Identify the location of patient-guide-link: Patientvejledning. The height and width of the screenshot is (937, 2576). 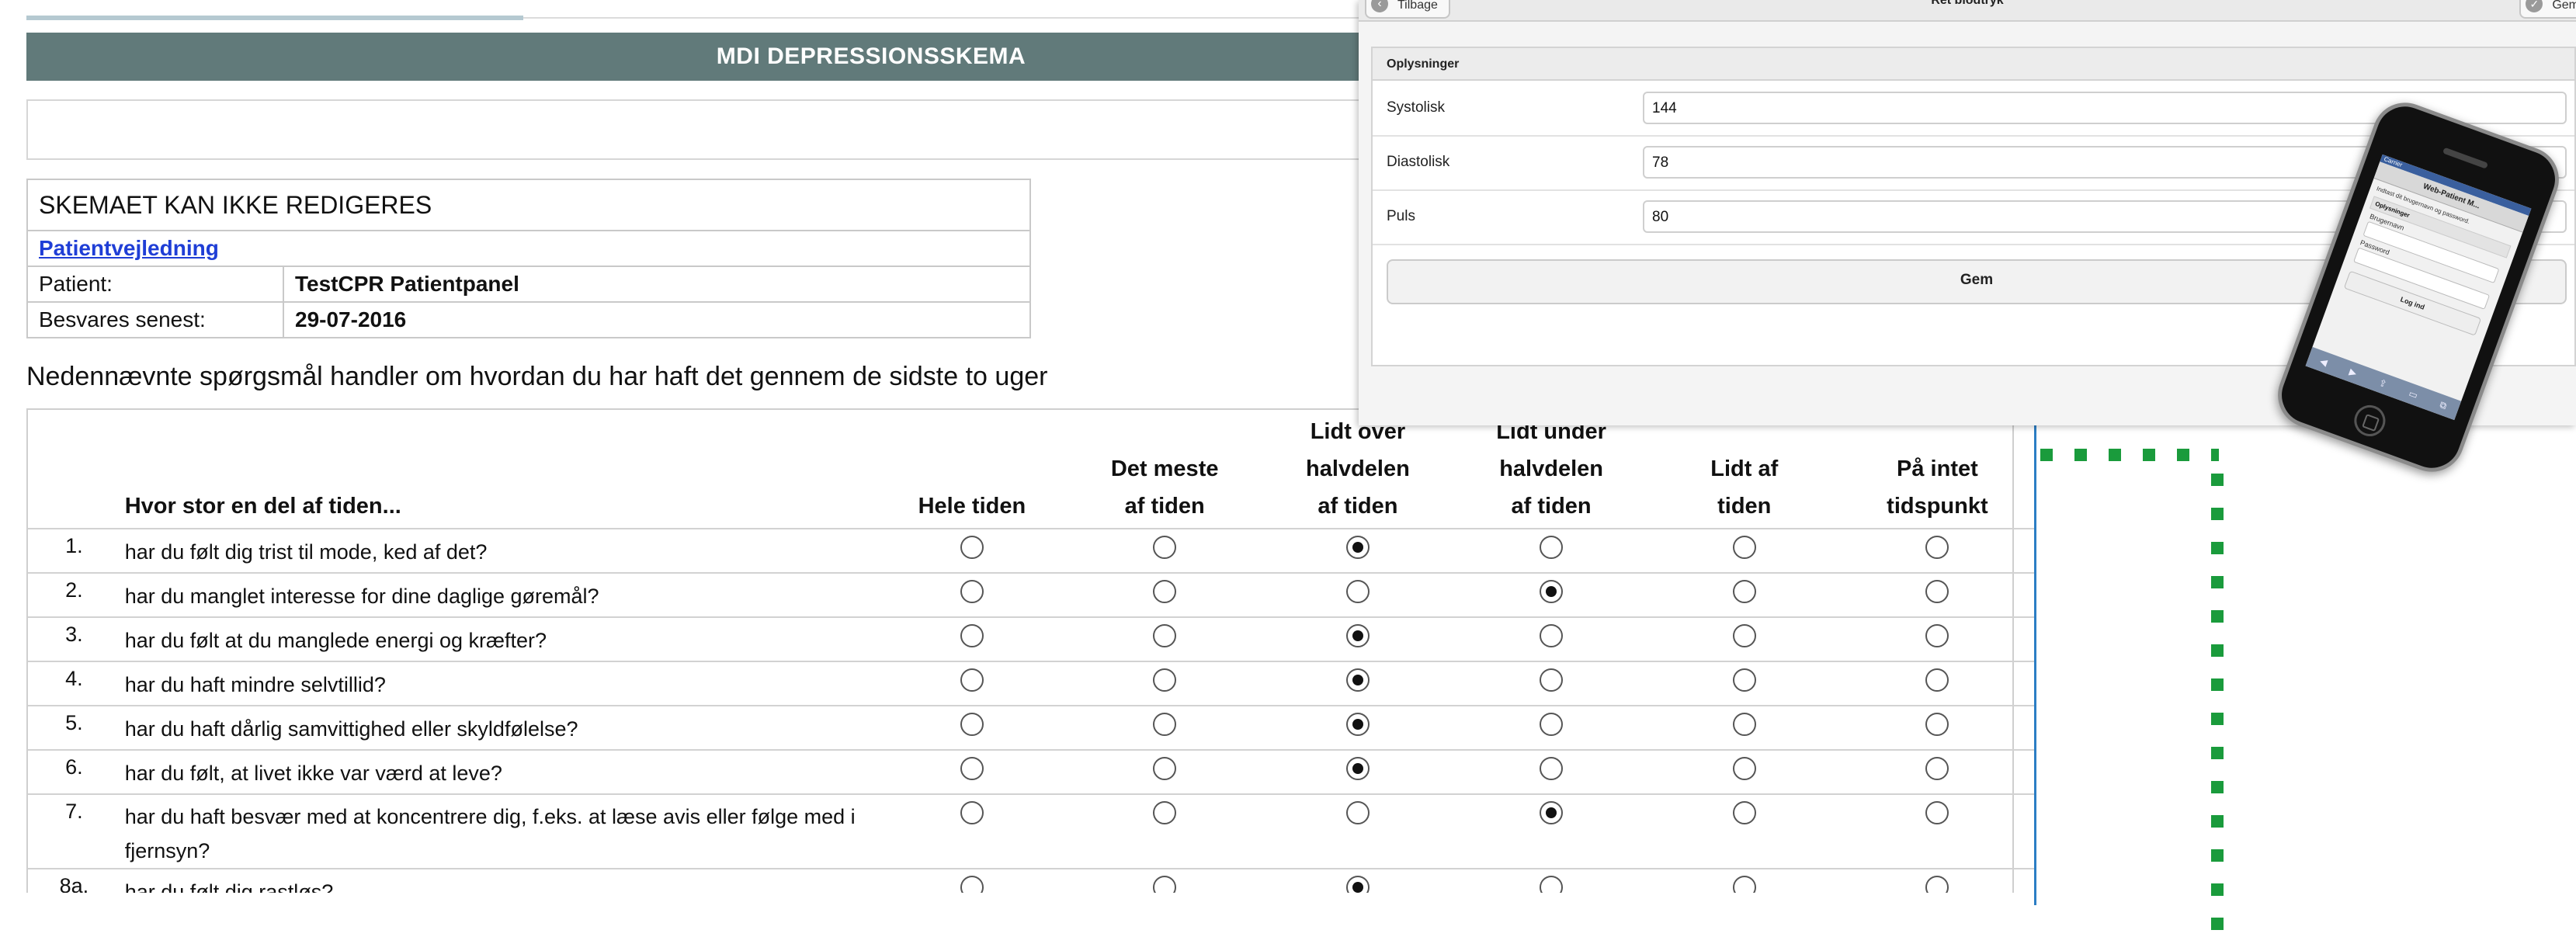
(129, 248).